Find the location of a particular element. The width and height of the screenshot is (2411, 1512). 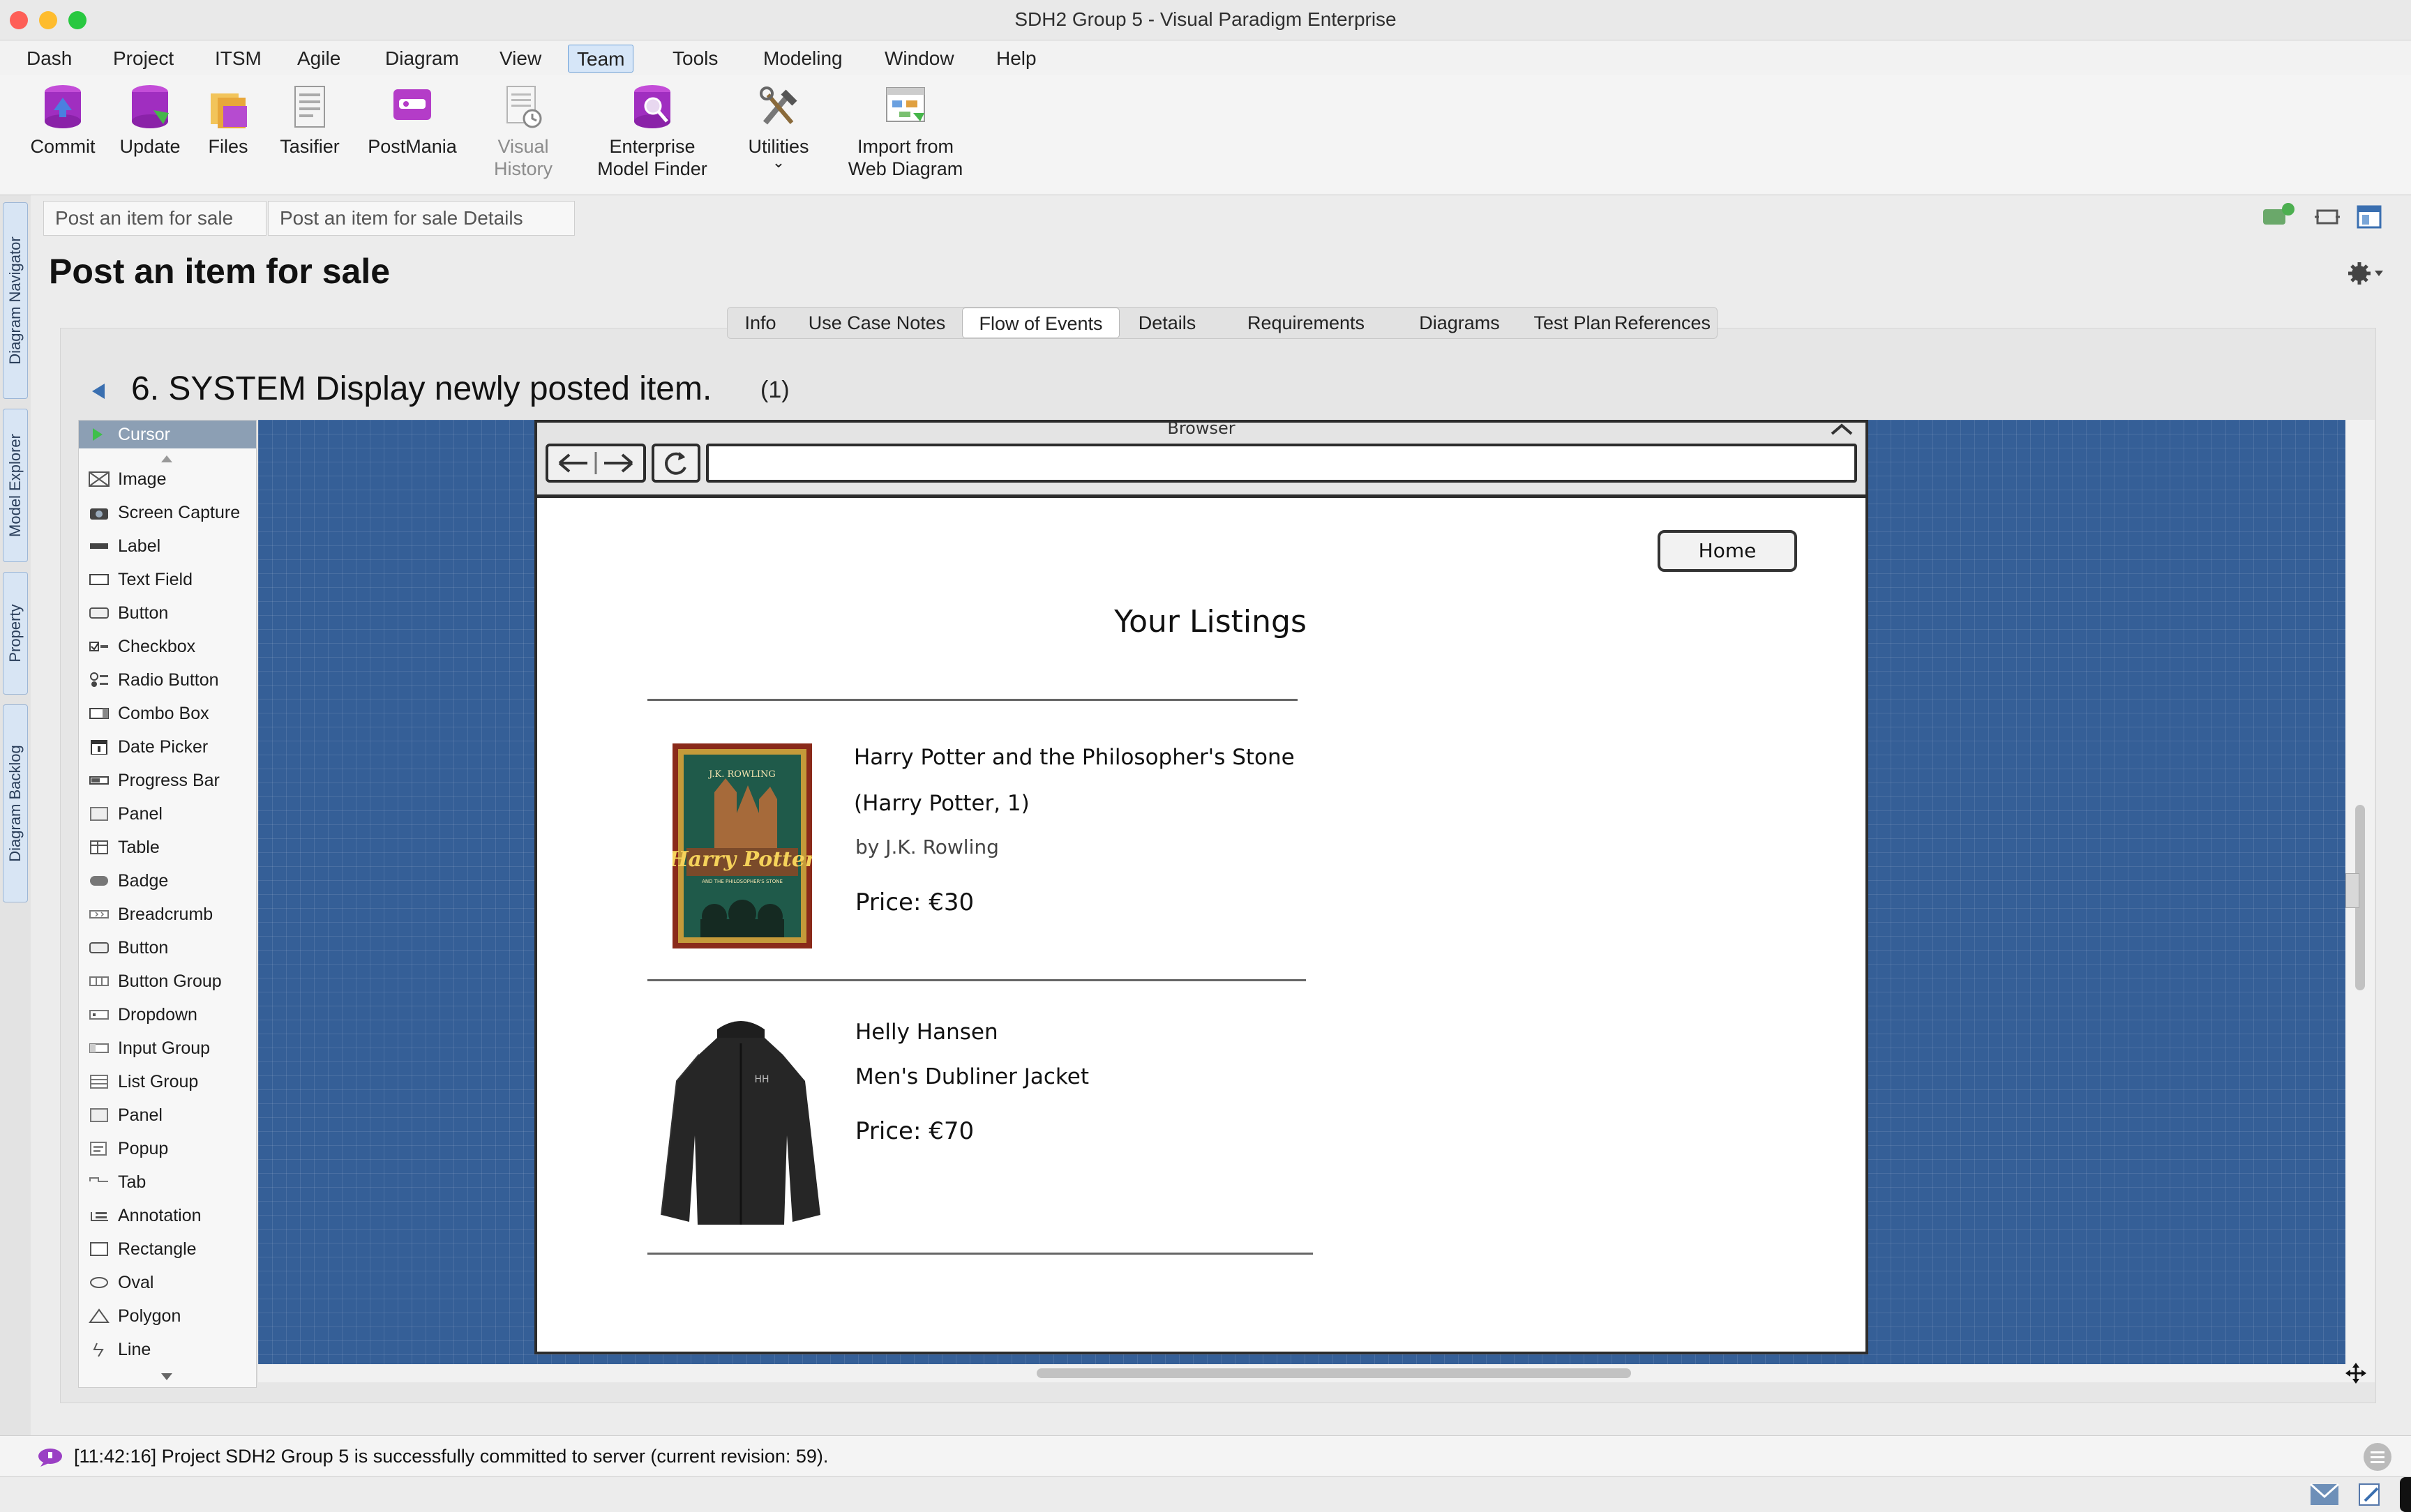

commit-icon is located at coordinates (63, 106).